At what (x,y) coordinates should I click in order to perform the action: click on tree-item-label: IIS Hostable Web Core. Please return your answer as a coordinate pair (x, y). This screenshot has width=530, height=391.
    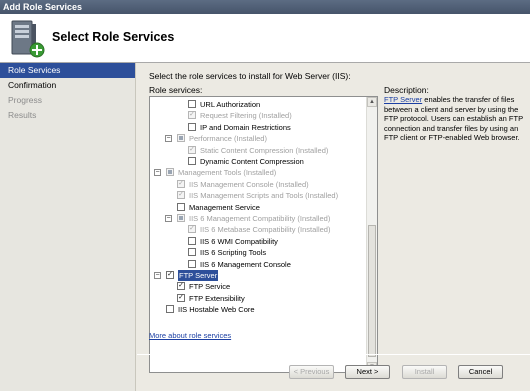
    Looking at the image, I should click on (216, 310).